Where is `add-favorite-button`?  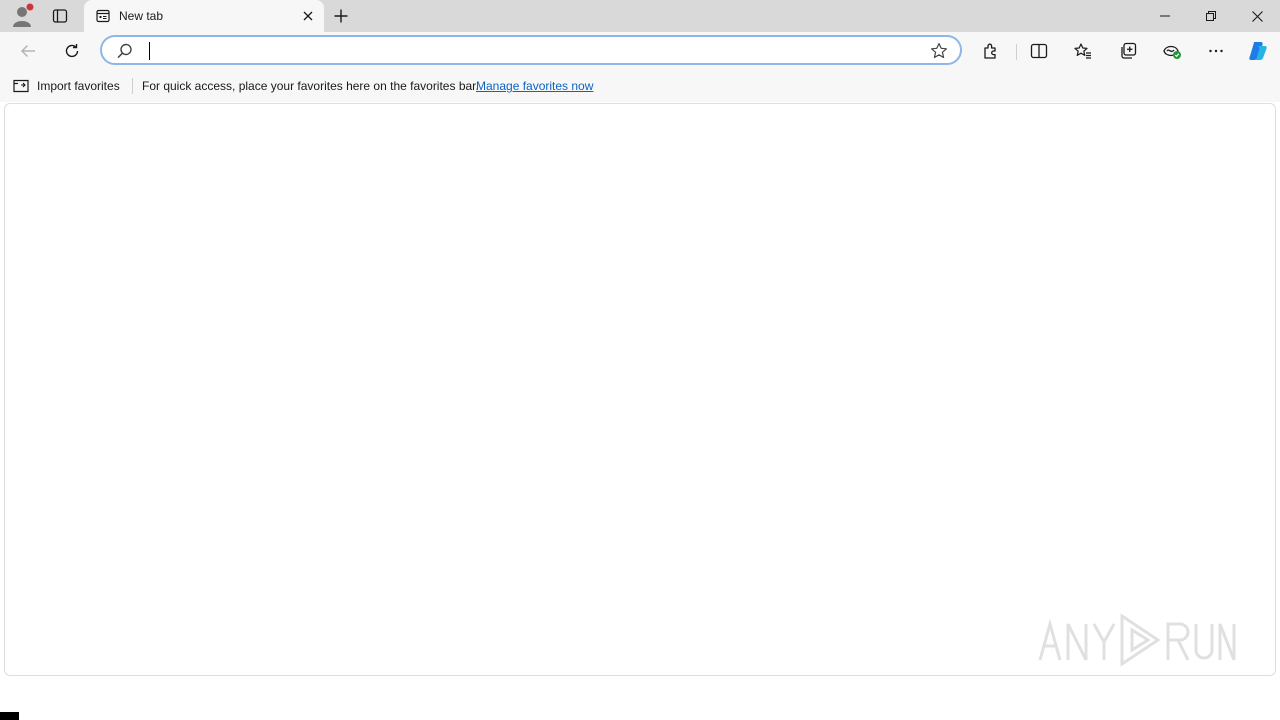
add-favorite-button is located at coordinates (939, 51).